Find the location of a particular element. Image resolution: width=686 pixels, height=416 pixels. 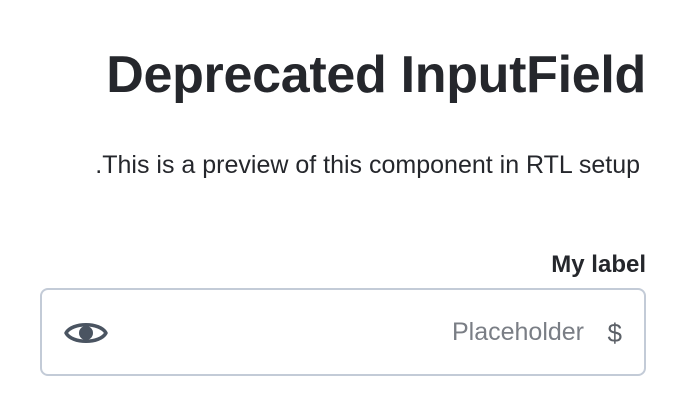

eye-icon is located at coordinates (86, 333).